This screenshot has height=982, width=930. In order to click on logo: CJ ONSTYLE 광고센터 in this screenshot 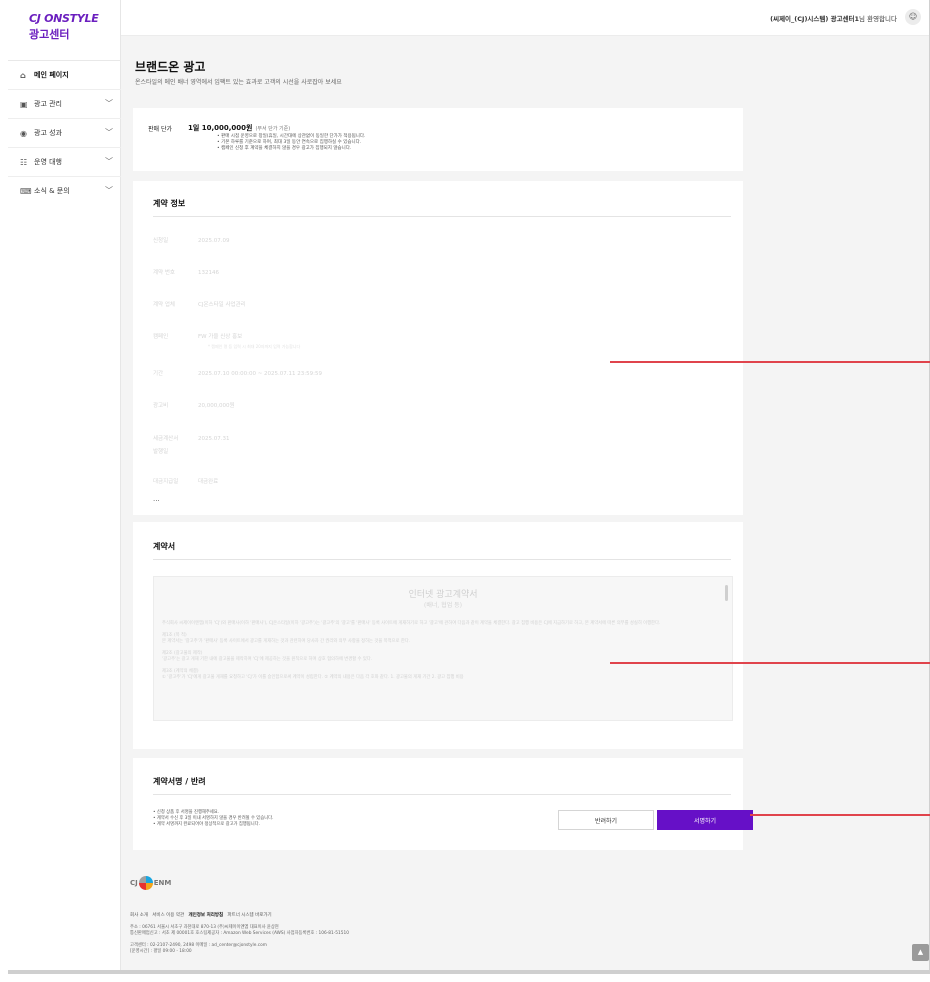, I will do `click(64, 27)`.